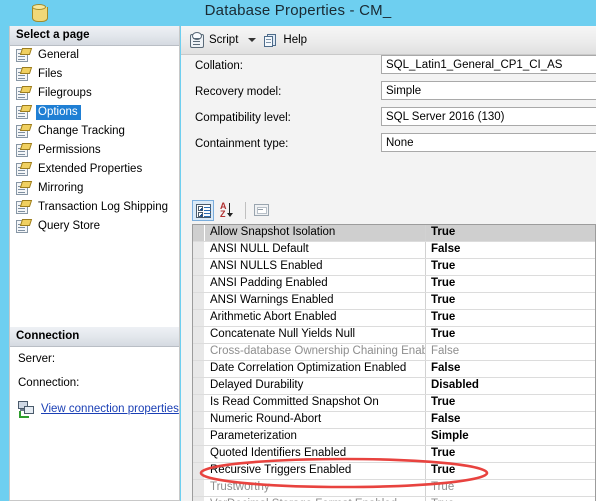 The height and width of the screenshot is (501, 596). I want to click on sidebar-item-filegroups: Filegroups, so click(94, 93).